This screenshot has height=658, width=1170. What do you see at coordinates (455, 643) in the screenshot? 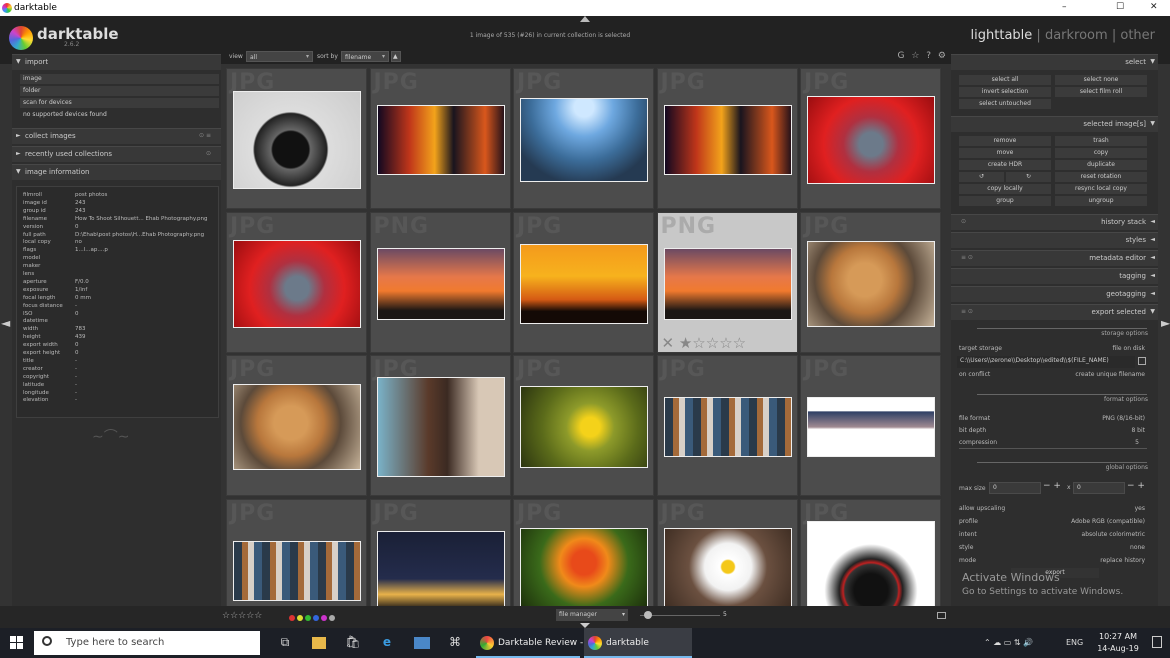
I see `network-tool-icon: ⌘` at bounding box center [455, 643].